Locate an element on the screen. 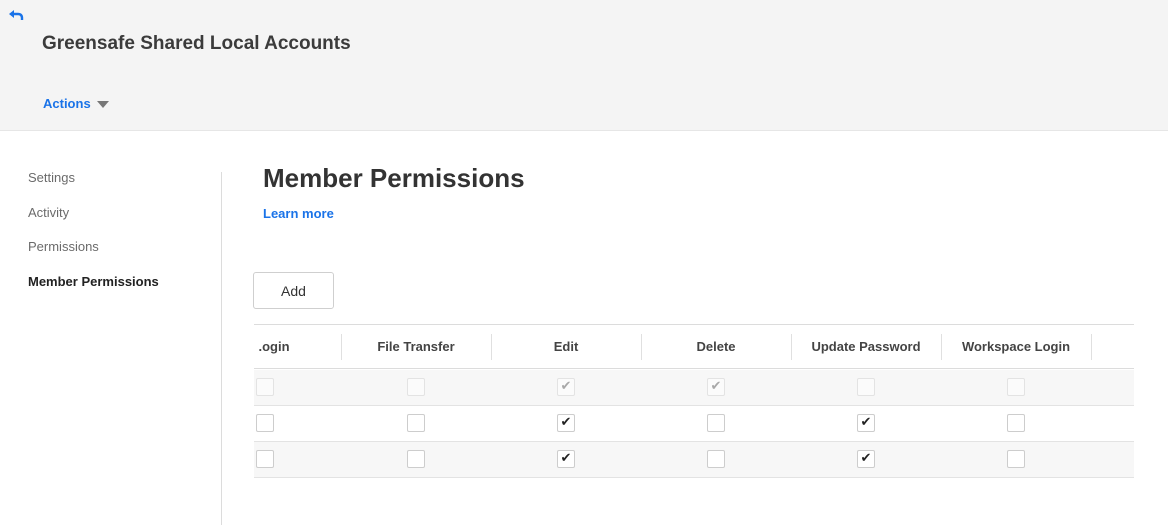 The height and width of the screenshot is (525, 1168). column-header-delete: Delete is located at coordinates (716, 346).